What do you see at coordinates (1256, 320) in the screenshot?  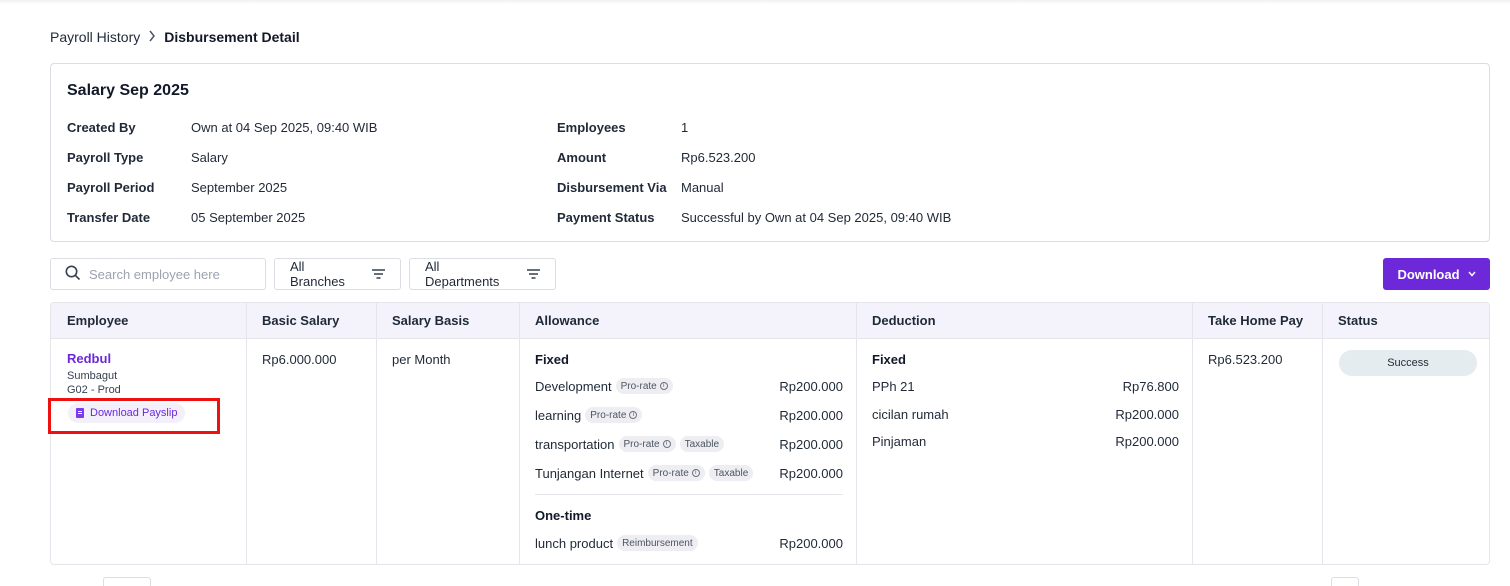 I see `header-take-home-pay: Take Home Pay` at bounding box center [1256, 320].